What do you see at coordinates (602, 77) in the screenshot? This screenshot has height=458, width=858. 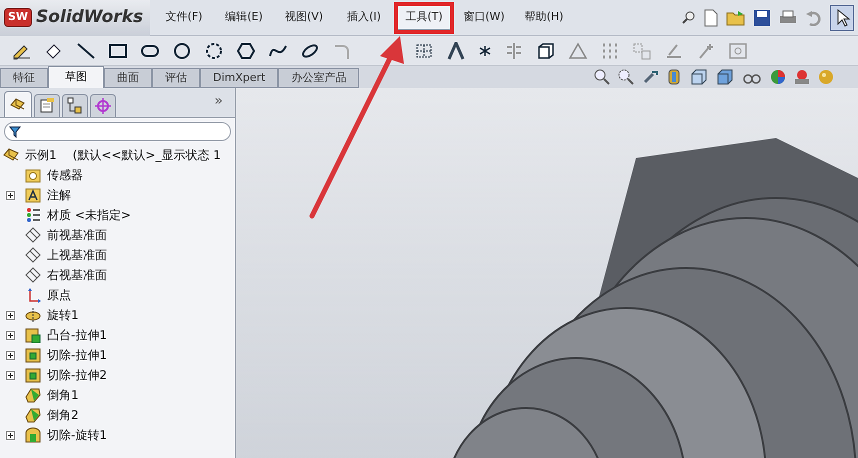 I see `zoom-fit-icon` at bounding box center [602, 77].